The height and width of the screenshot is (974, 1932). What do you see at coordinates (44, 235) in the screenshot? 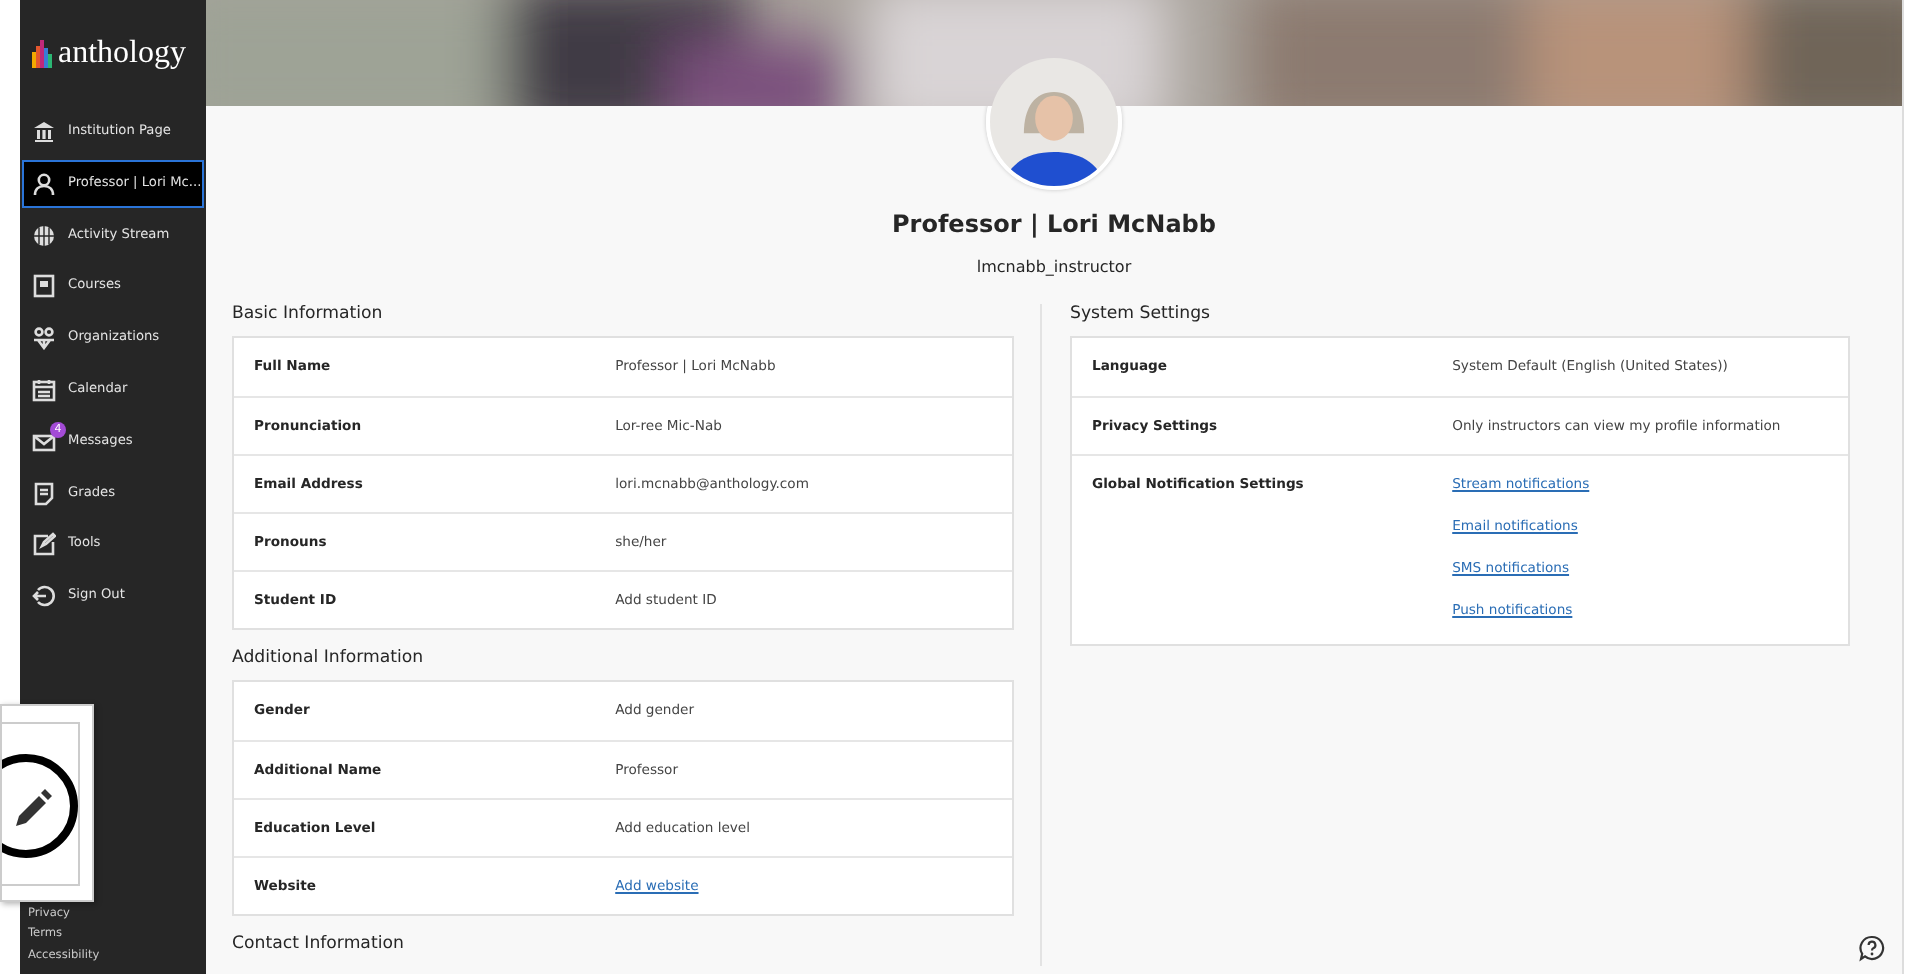
I see `globe-icon` at bounding box center [44, 235].